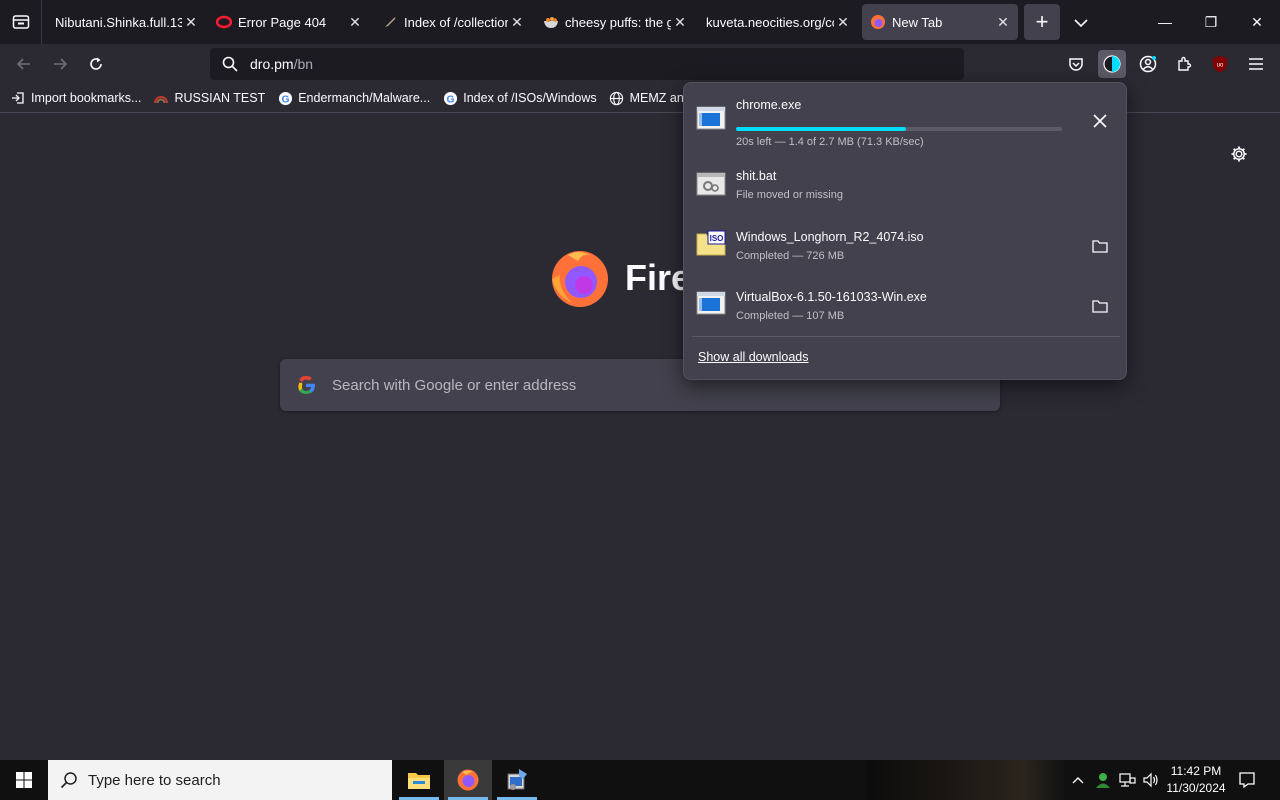 The height and width of the screenshot is (800, 1280). I want to click on back-arrow-icon, so click(23, 64).